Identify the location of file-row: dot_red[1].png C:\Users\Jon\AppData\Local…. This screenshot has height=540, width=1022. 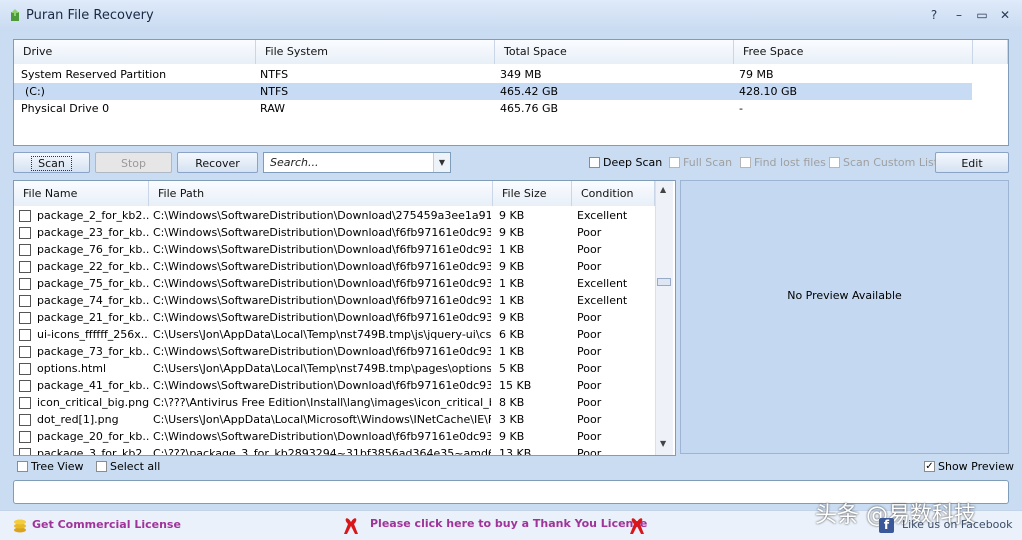
(334, 419).